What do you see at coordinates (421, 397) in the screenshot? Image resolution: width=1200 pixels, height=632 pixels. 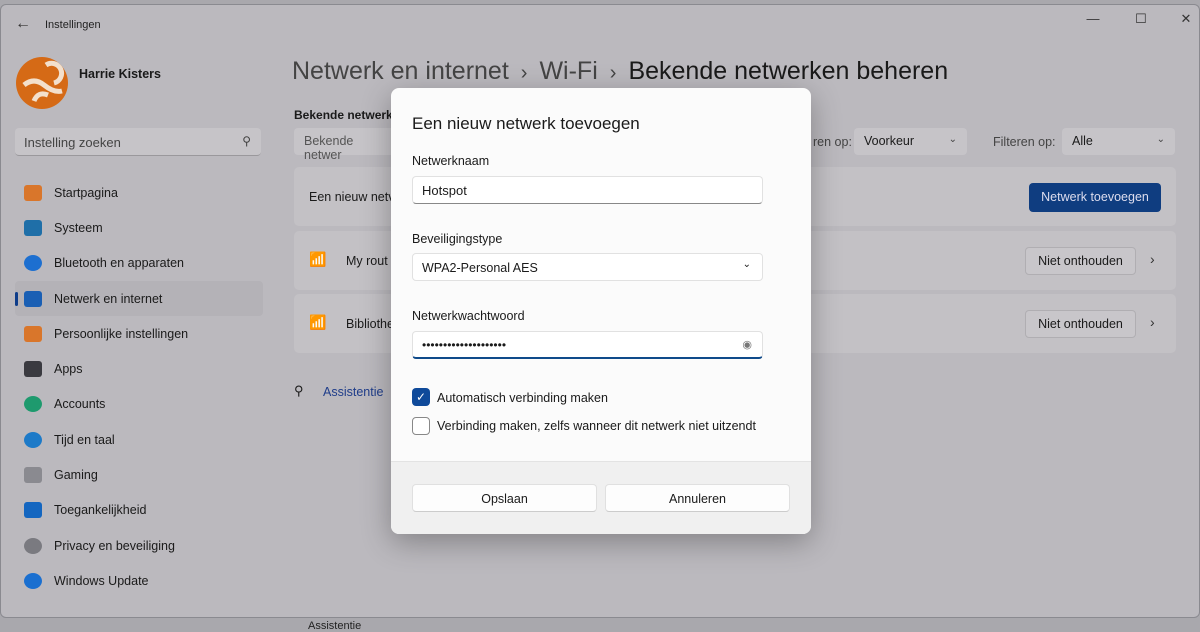 I see `auto-connect-checkbox: ✓` at bounding box center [421, 397].